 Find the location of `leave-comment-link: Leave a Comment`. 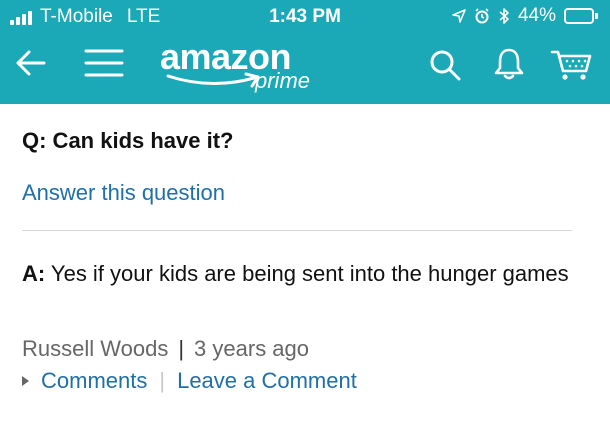

leave-comment-link: Leave a Comment is located at coordinates (267, 381).